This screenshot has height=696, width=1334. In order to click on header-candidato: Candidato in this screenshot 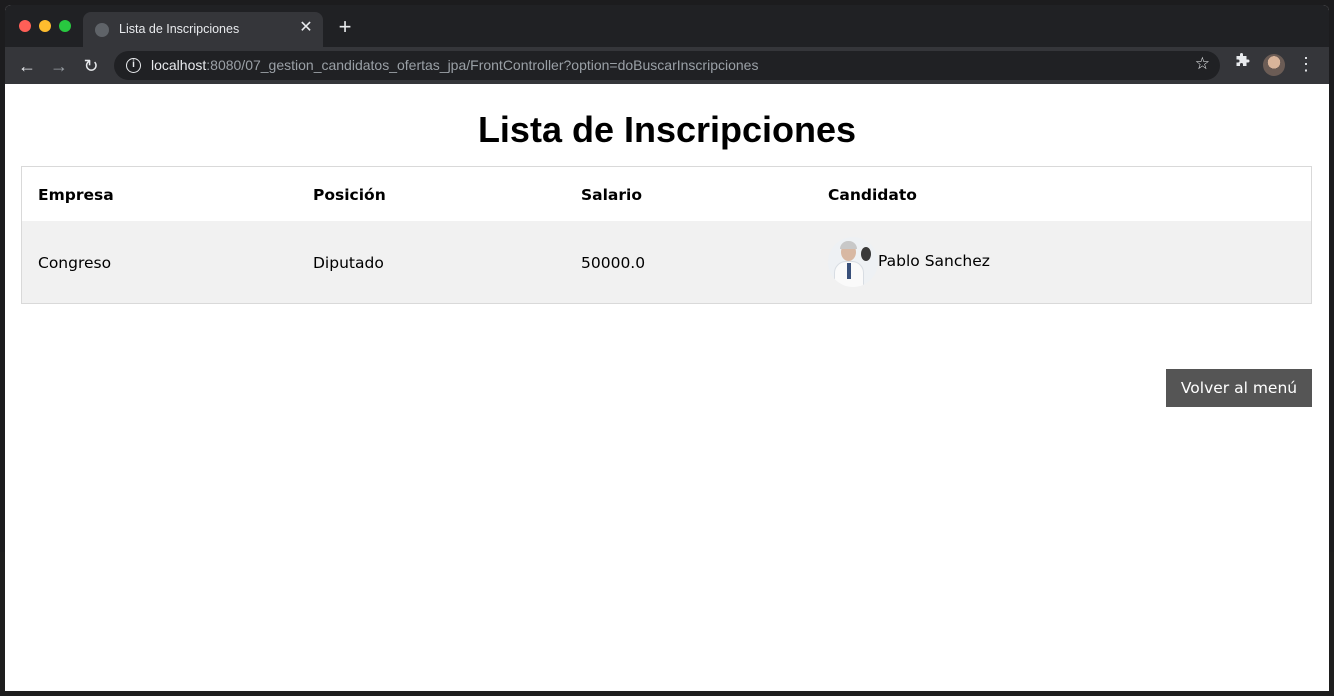, I will do `click(872, 195)`.